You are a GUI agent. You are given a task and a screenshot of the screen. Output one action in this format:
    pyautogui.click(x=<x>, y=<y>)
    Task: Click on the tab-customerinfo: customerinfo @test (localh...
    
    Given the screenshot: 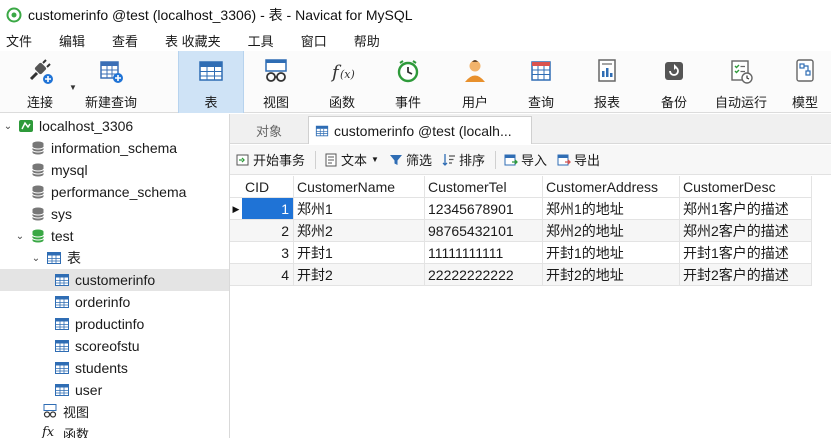 What is the action you would take?
    pyautogui.click(x=420, y=130)
    